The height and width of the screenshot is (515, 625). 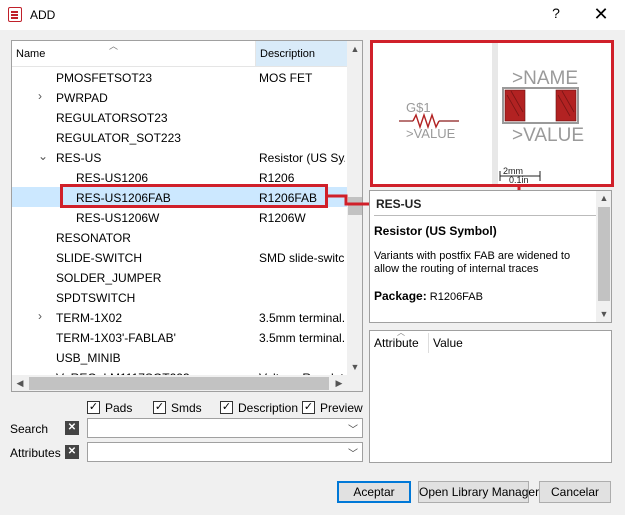 What do you see at coordinates (448, 343) in the screenshot?
I see `column-header-value: Value` at bounding box center [448, 343].